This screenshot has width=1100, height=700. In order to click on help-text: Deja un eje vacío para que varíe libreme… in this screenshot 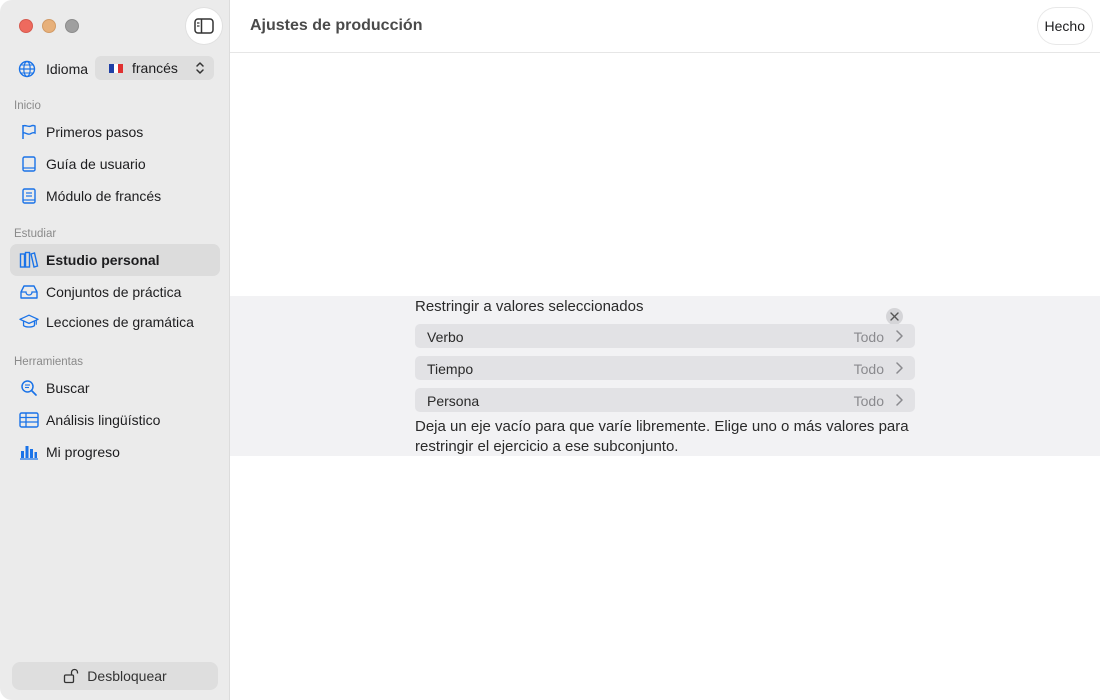, I will do `click(662, 436)`.